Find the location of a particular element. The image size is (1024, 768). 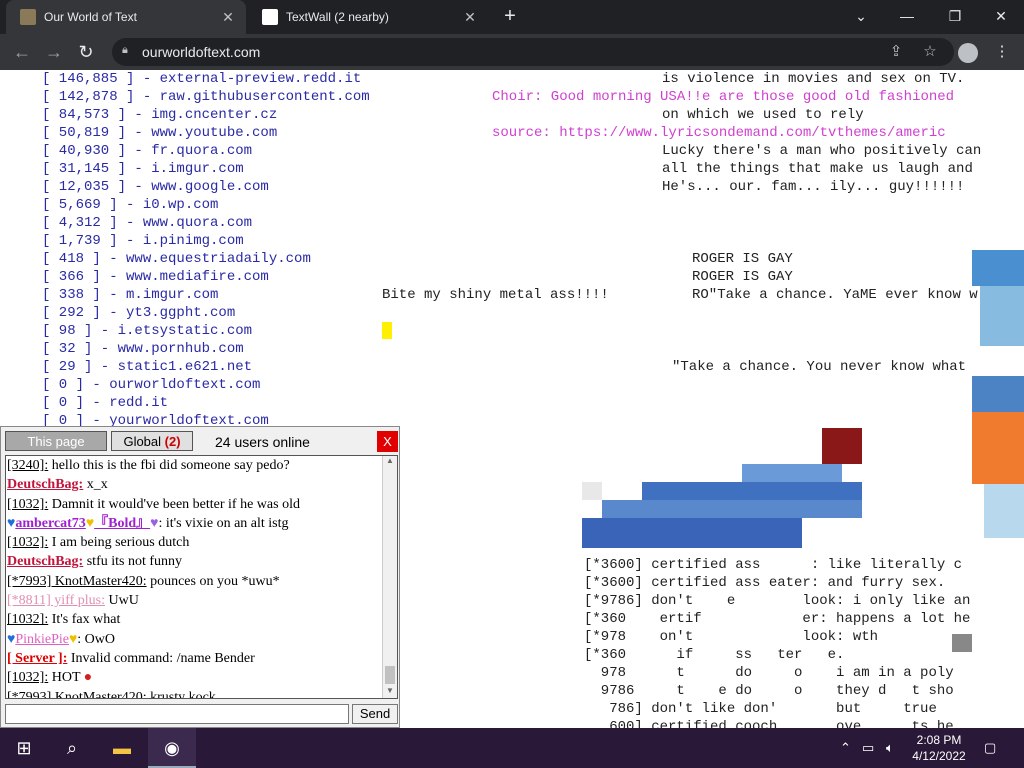

url-text: ourworldoftext.com is located at coordinates (201, 52).